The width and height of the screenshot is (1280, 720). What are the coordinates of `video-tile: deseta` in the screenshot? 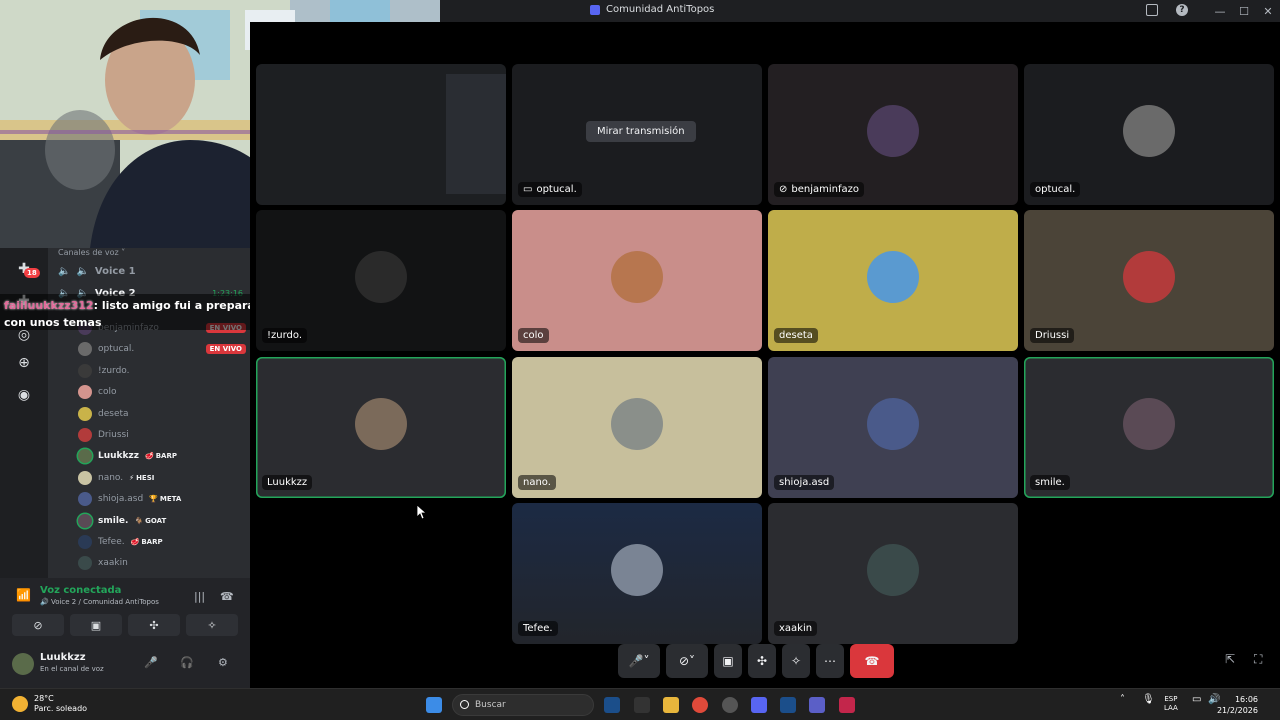 It's located at (893, 280).